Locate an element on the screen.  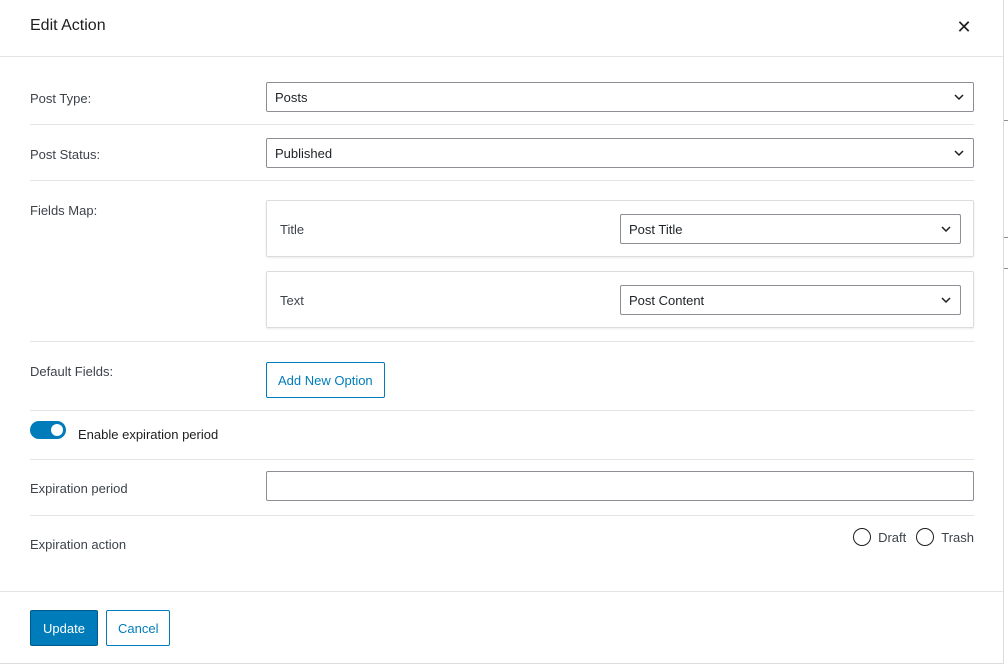
fields-map-item: Title Post Title is located at coordinates (620, 228).